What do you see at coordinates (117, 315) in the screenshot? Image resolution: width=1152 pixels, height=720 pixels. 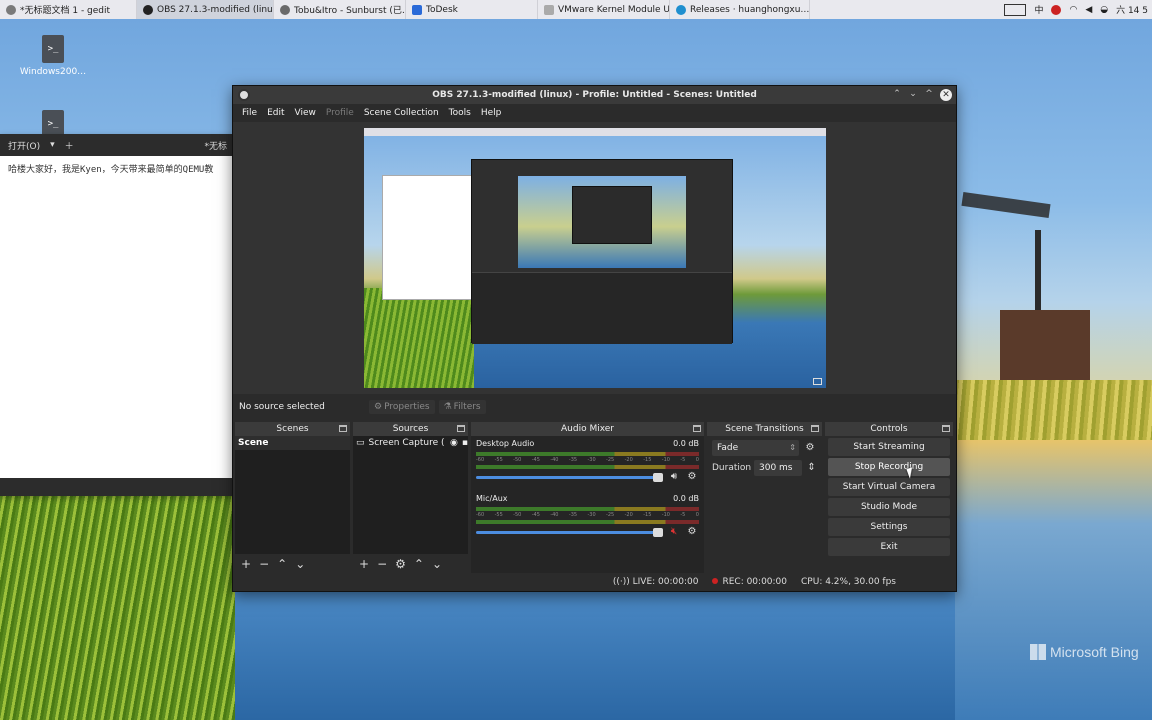 I see `gedit-window: 打开(O) ▾ ＋ *无标 哈楼大家好，我是Kyen，今天带来最简单的QEMU教` at bounding box center [117, 315].